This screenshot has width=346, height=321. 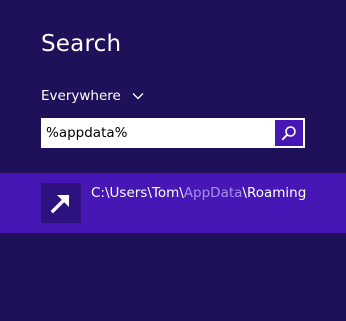 What do you see at coordinates (81, 44) in the screenshot?
I see `search-pane-title: Search` at bounding box center [81, 44].